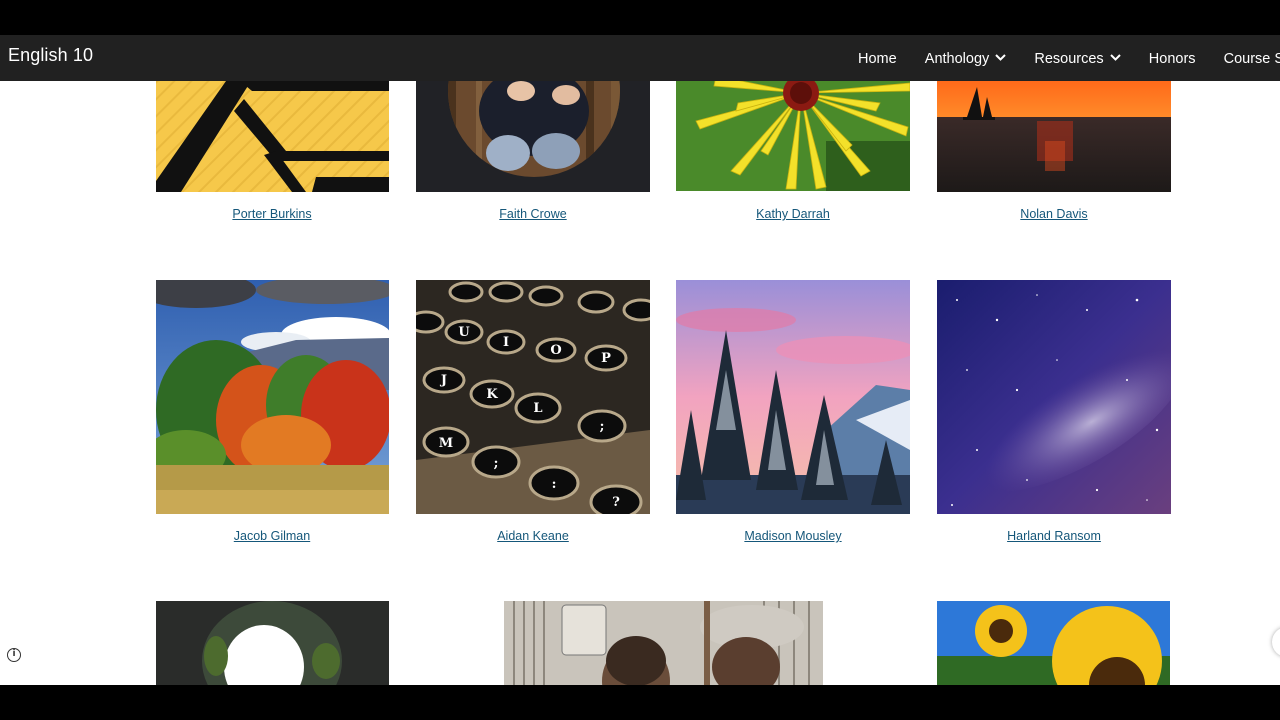 The image size is (1280, 720). I want to click on image-sunflowers, so click(1053, 643).